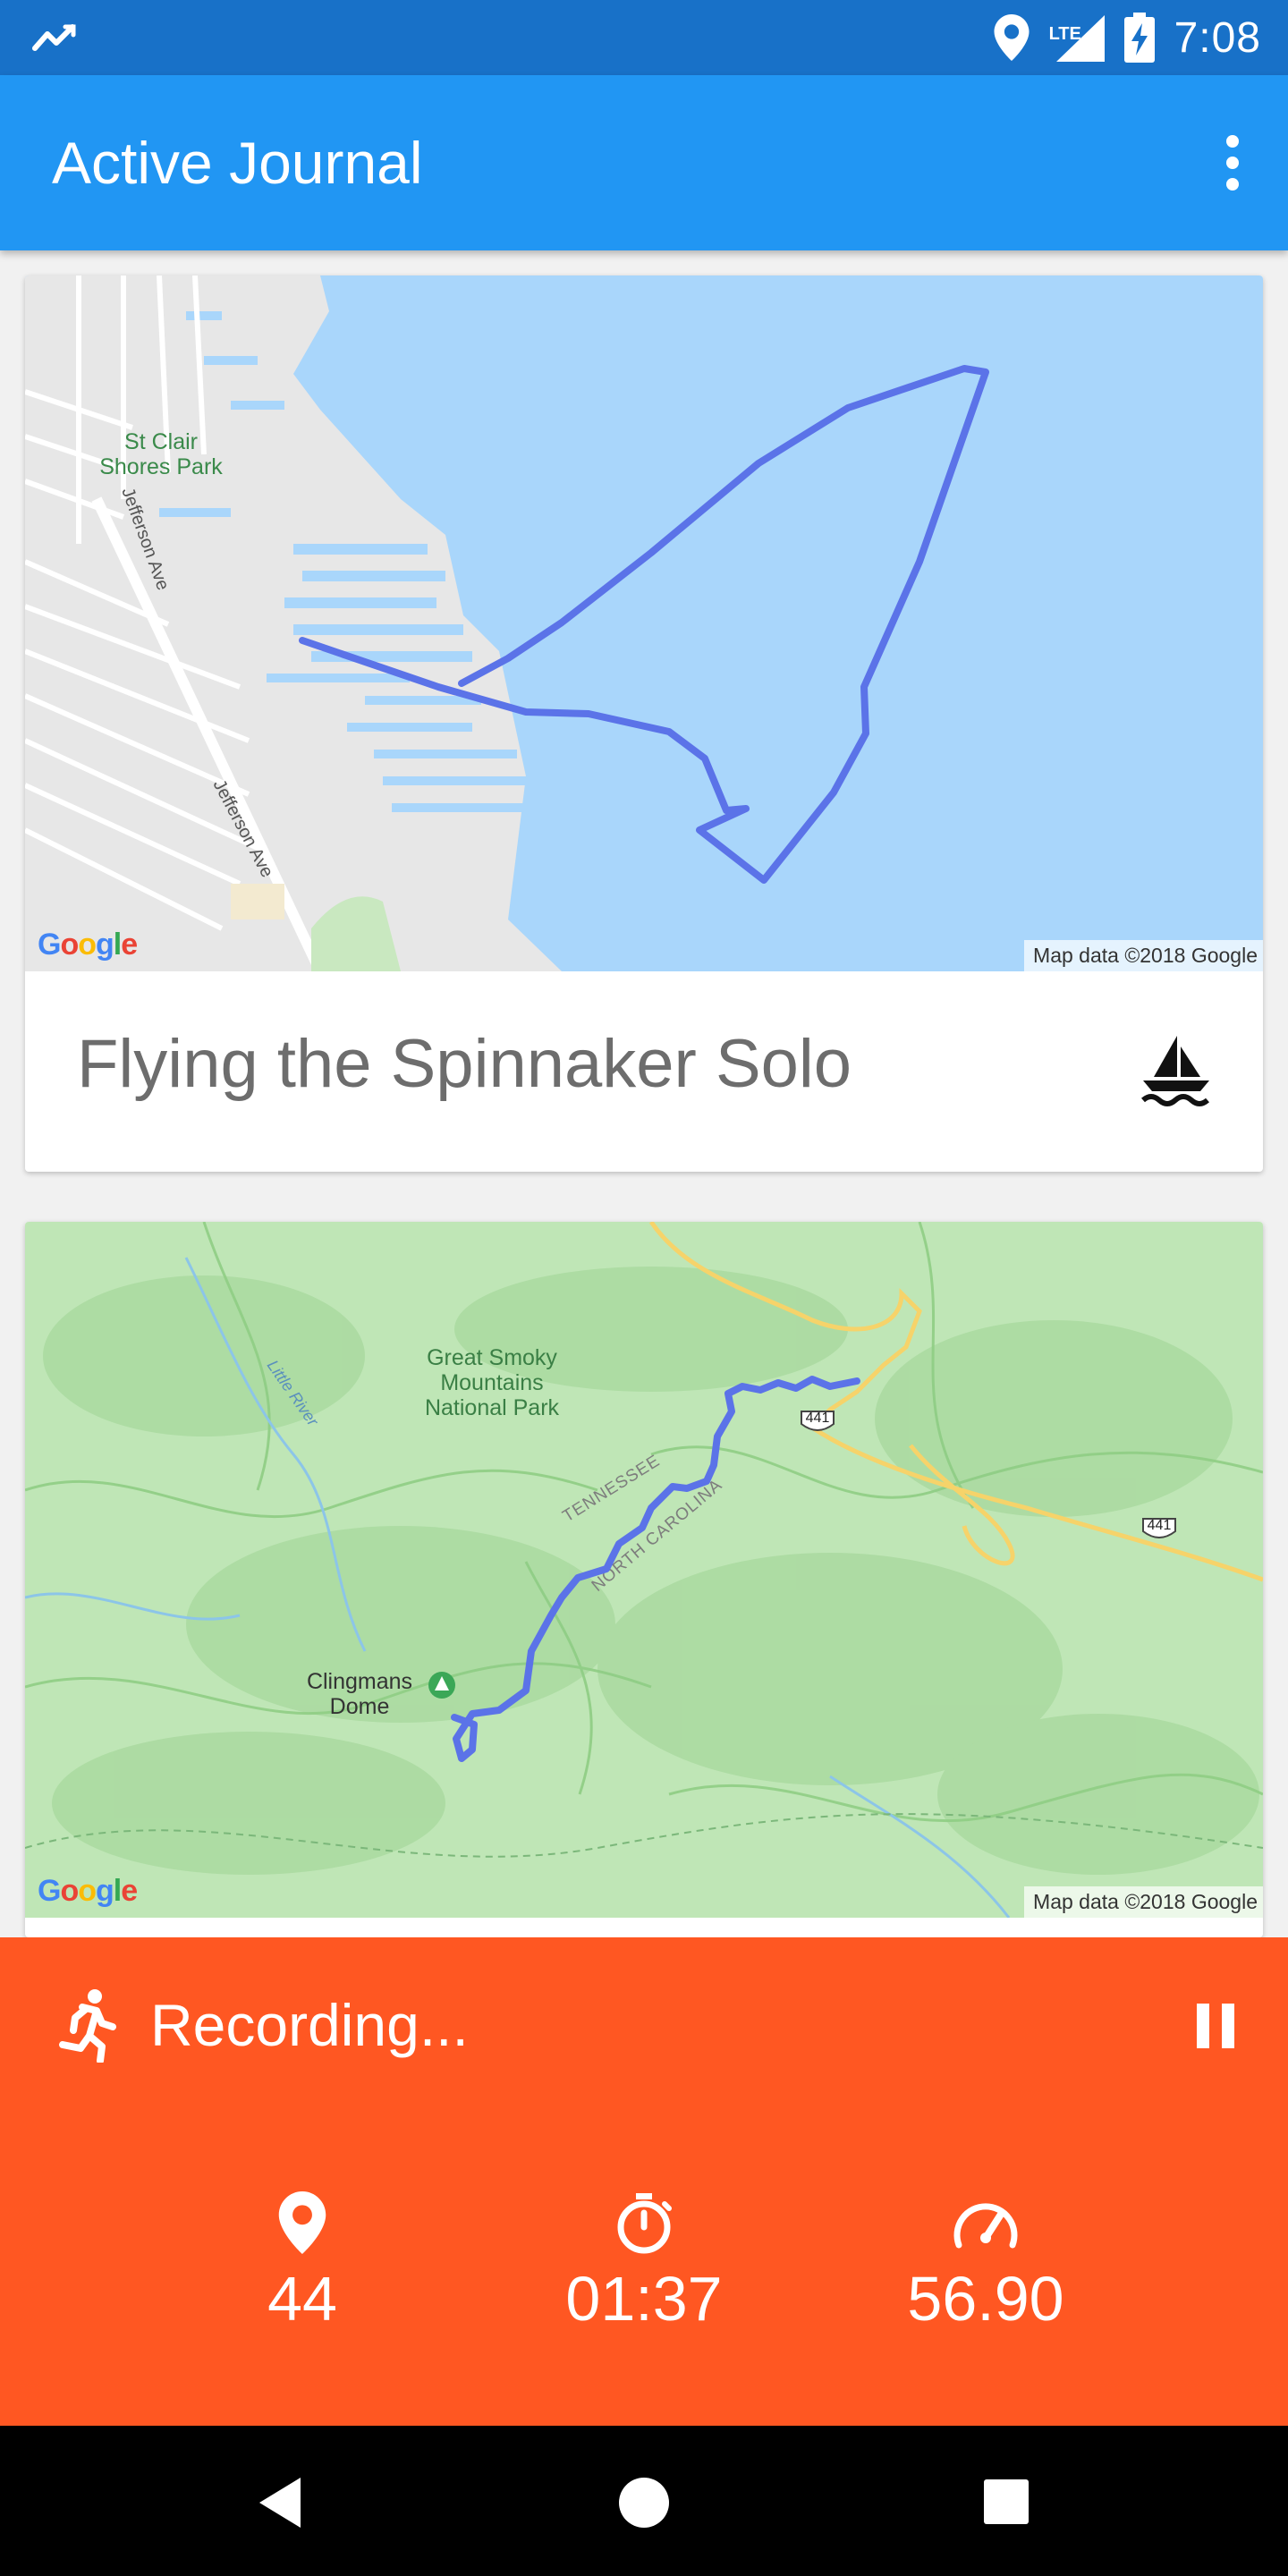 Image resolution: width=1288 pixels, height=2576 pixels. I want to click on home-button, so click(644, 2502).